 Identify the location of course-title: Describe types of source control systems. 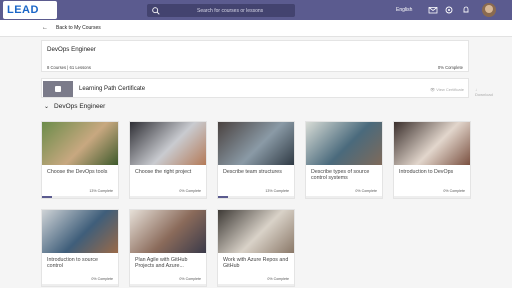
(340, 175).